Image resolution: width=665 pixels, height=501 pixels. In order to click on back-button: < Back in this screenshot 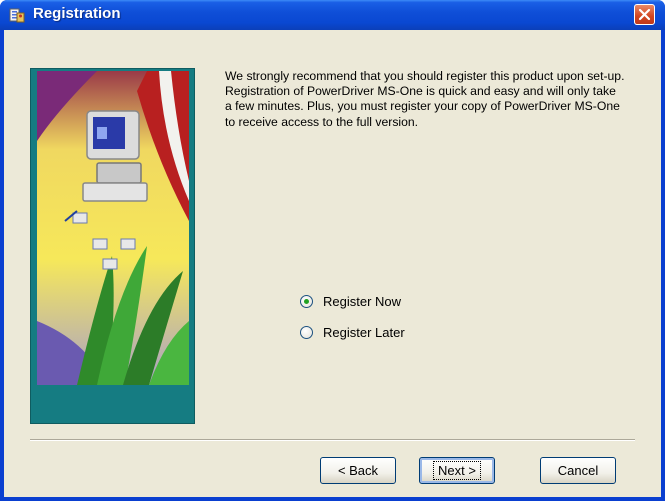, I will do `click(358, 470)`.